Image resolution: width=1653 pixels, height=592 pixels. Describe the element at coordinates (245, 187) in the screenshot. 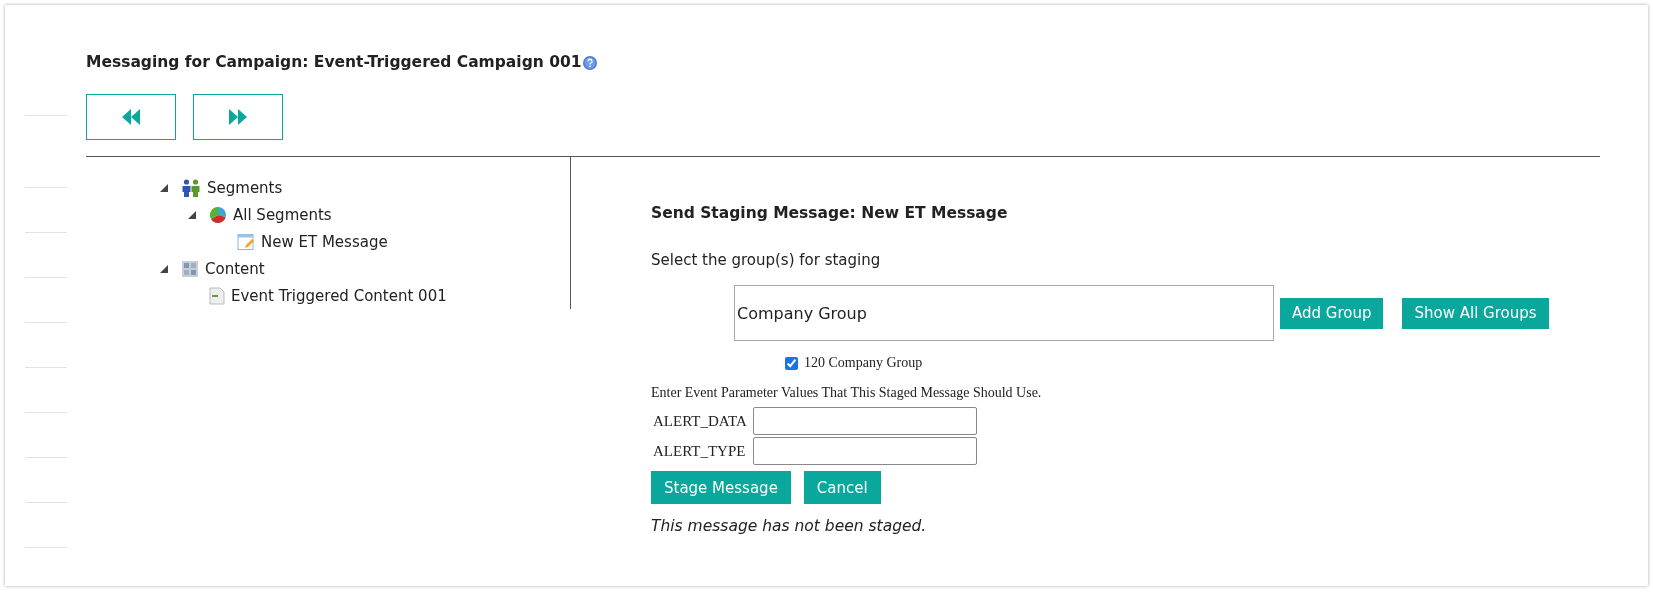

I see `tree-item: Segments` at that location.